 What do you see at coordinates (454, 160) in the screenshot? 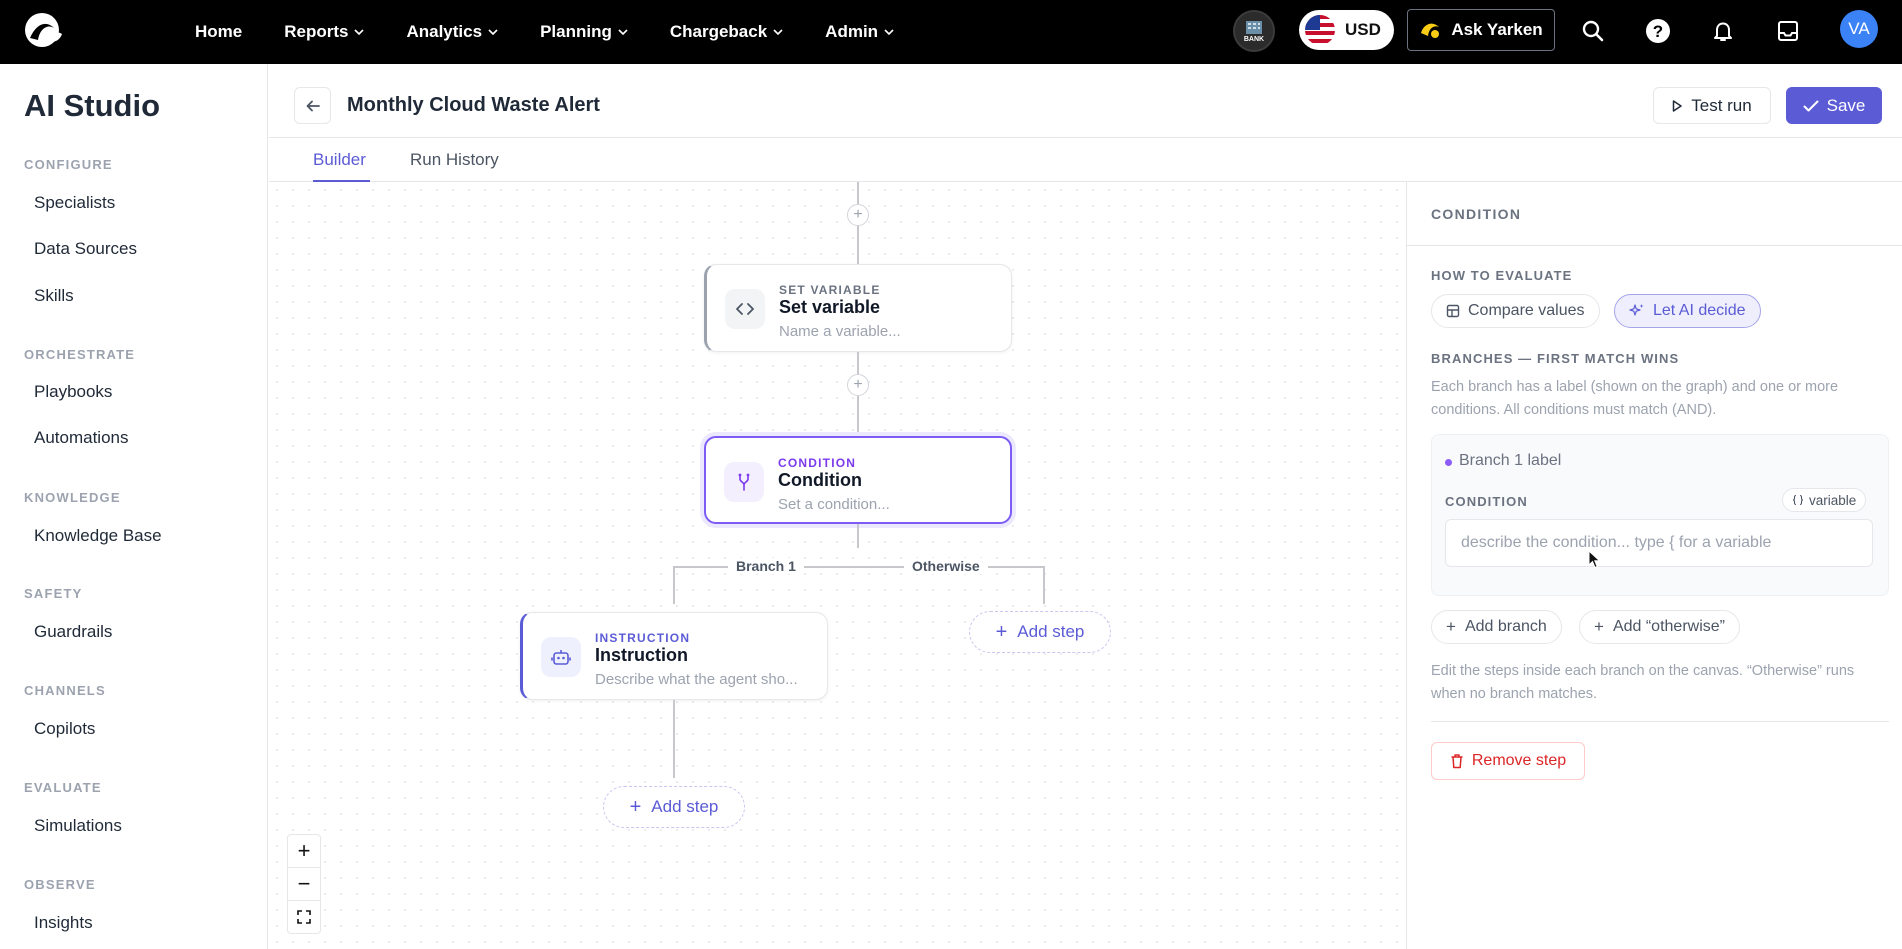
I see `tab-run-history: Run History` at bounding box center [454, 160].